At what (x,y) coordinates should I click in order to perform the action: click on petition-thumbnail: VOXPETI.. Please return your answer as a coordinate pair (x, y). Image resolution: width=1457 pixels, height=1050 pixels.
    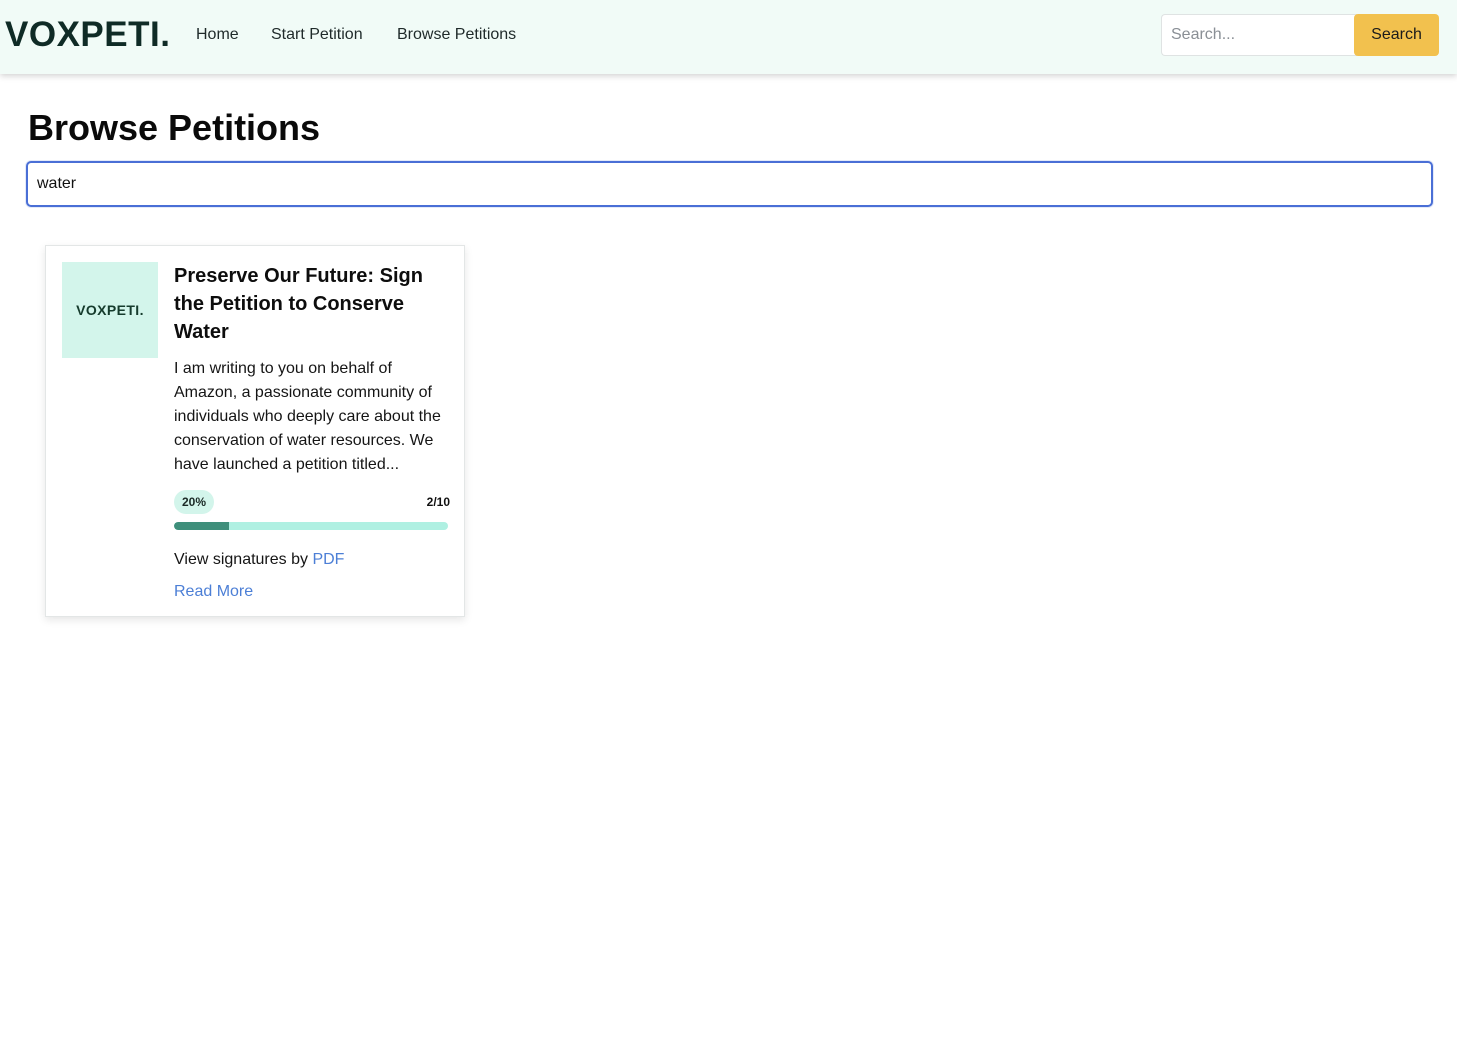
    Looking at the image, I should click on (110, 310).